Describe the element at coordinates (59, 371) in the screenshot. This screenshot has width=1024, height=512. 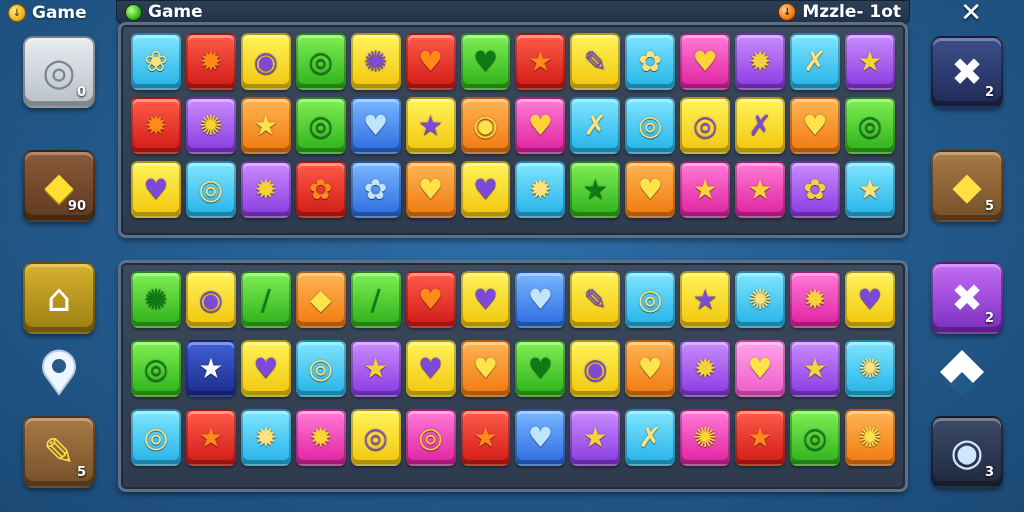
I see `location-pin-icon` at that location.